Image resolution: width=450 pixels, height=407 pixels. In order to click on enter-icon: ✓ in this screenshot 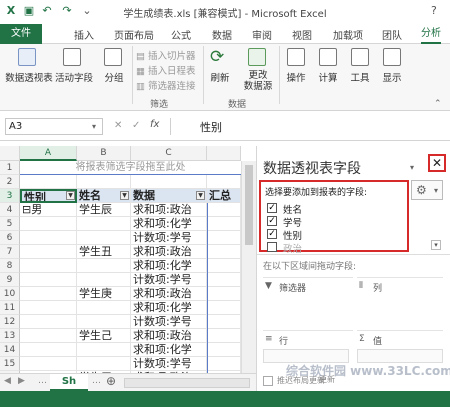, I will do `click(136, 125)`.